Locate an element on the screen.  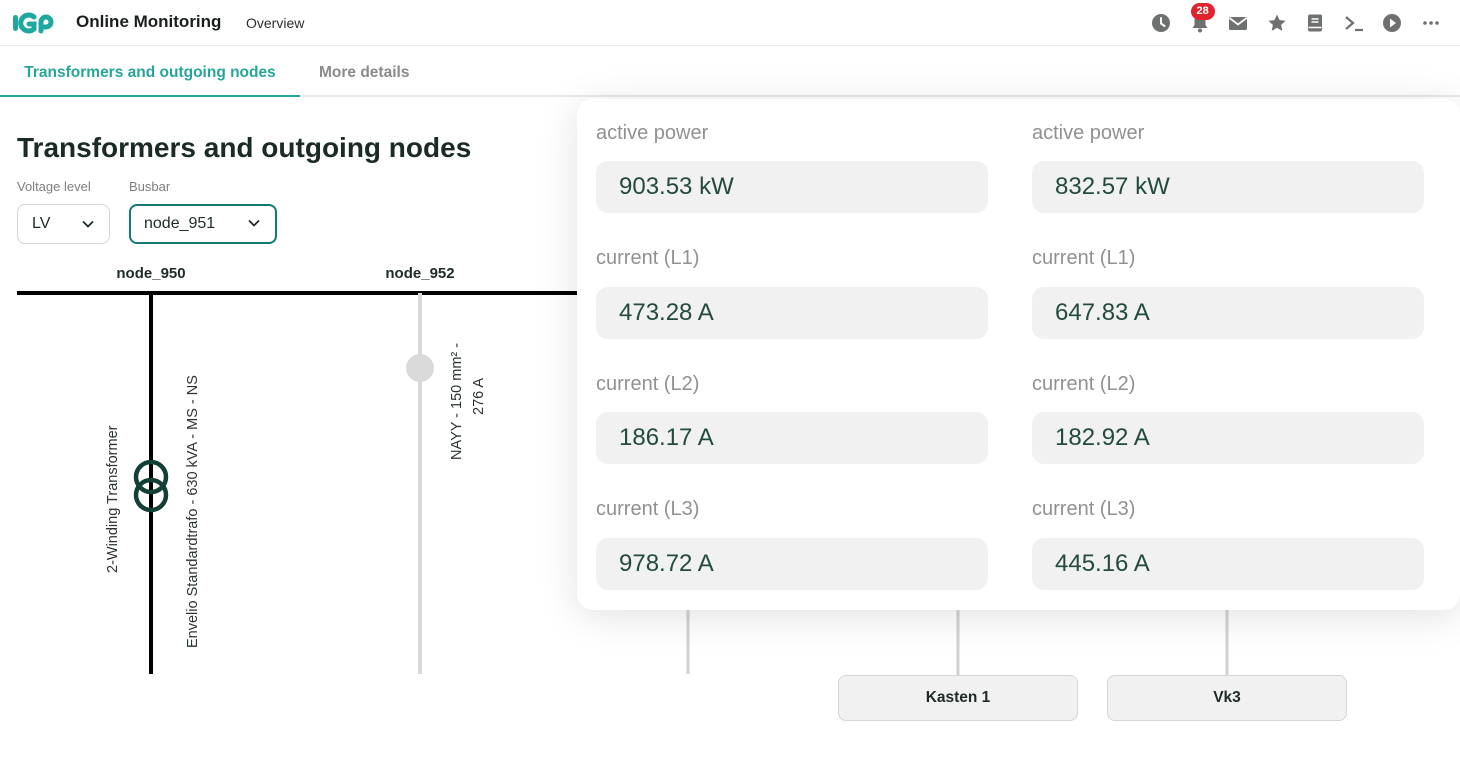
tab-more-details: More details is located at coordinates (364, 72).